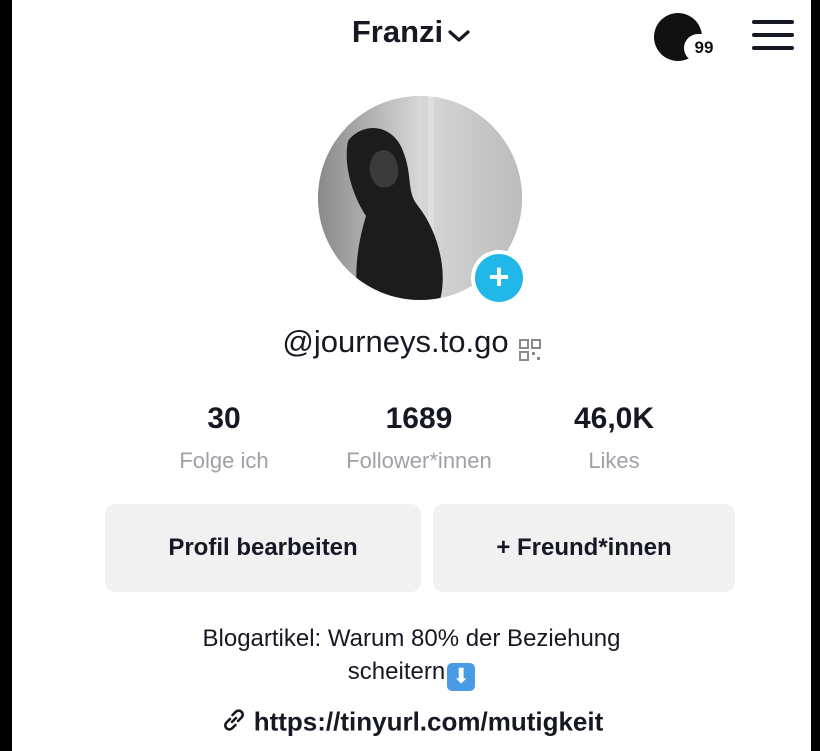  What do you see at coordinates (704, 48) in the screenshot?
I see `notification-badge: 99` at bounding box center [704, 48].